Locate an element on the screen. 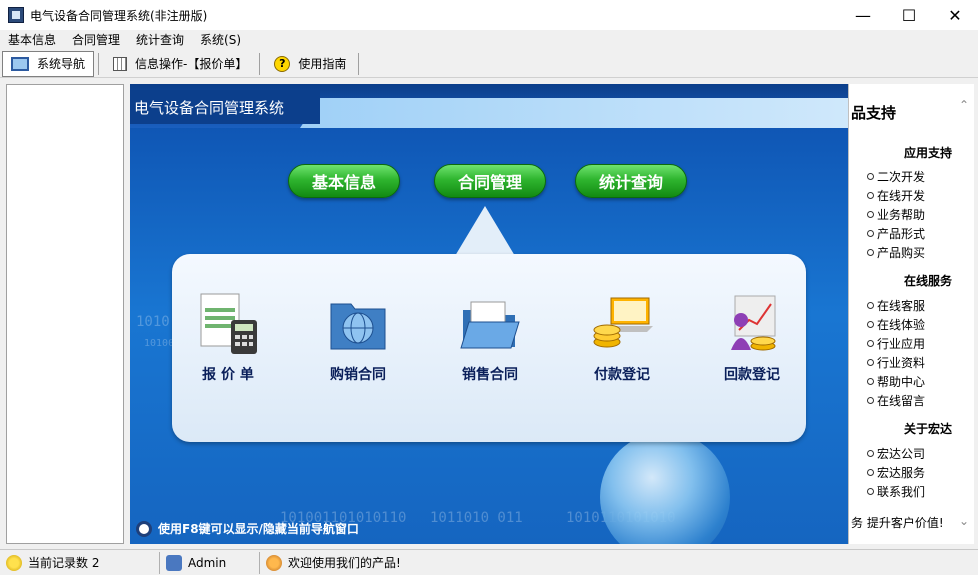 The image size is (978, 575). link-label: 行业资料 is located at coordinates (901, 363).